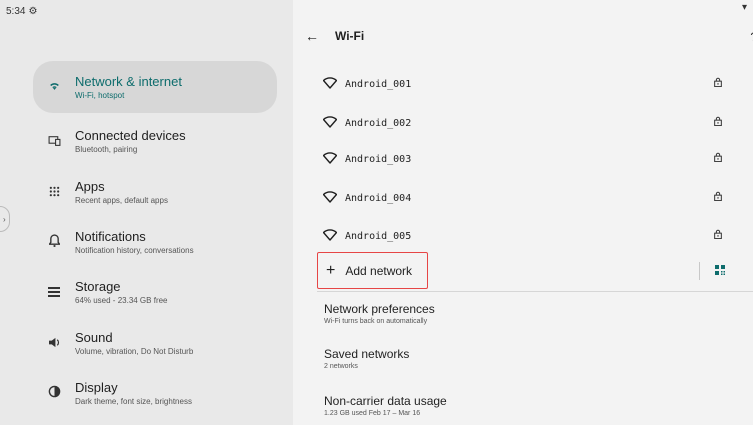  What do you see at coordinates (379, 270) in the screenshot?
I see `add-network-label: Add network` at bounding box center [379, 270].